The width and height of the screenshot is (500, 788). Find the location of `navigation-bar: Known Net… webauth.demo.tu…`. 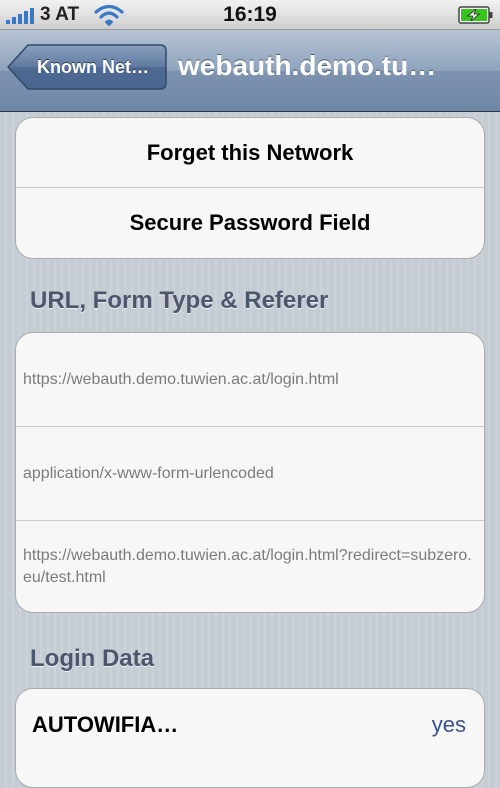

navigation-bar: Known Net… webauth.demo.tu… is located at coordinates (250, 71).